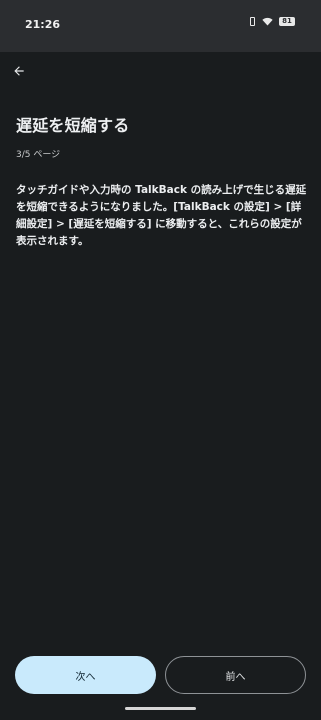 This screenshot has height=720, width=321. Describe the element at coordinates (73, 125) in the screenshot. I see `page-title: 遅延を短縮する` at that location.